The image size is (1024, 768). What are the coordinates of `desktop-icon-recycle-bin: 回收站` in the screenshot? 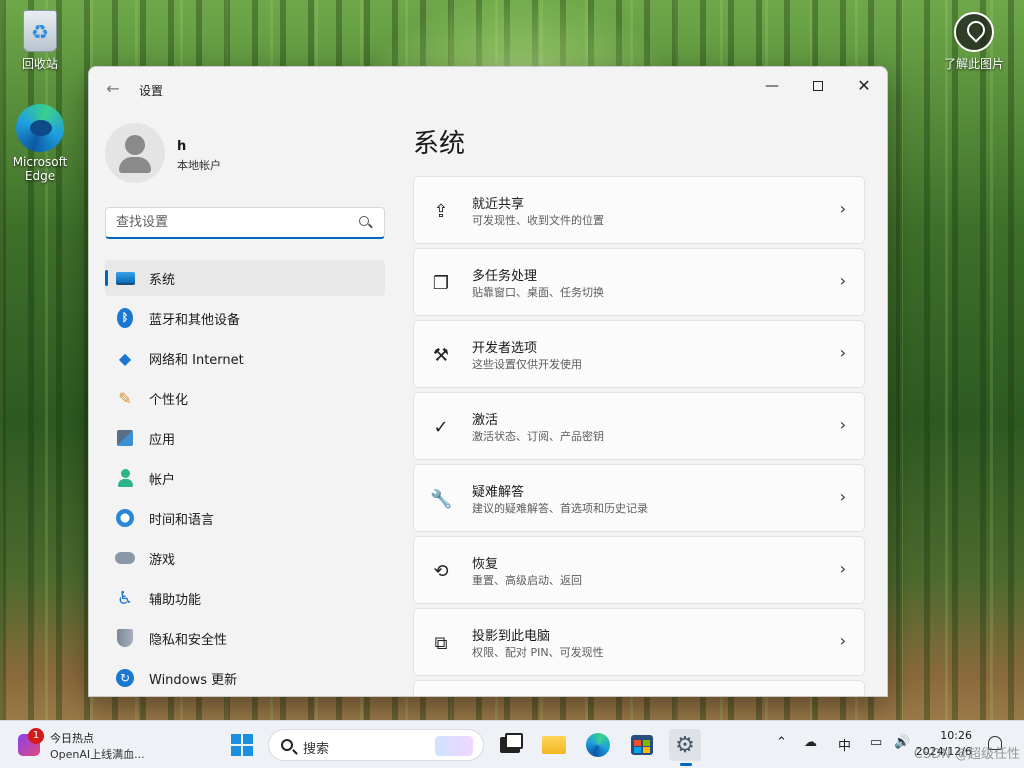 It's located at (40, 41).